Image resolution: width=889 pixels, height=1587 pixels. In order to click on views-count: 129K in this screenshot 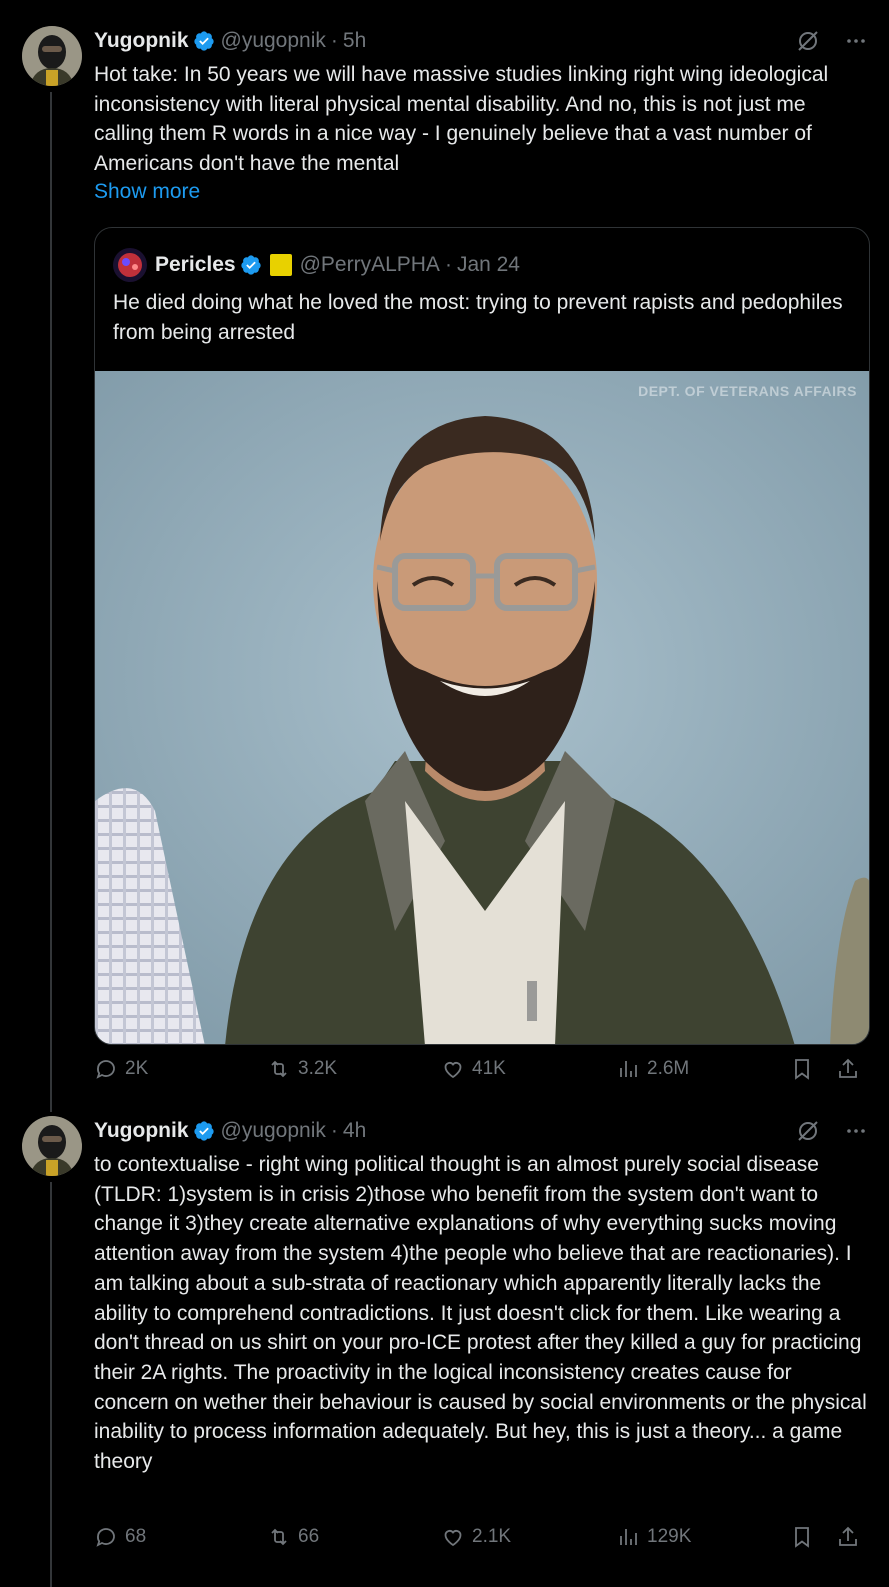, I will do `click(669, 1536)`.